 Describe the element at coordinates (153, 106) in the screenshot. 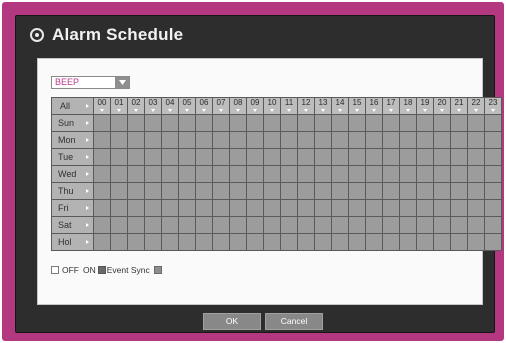

I see `hour-header: 03` at that location.